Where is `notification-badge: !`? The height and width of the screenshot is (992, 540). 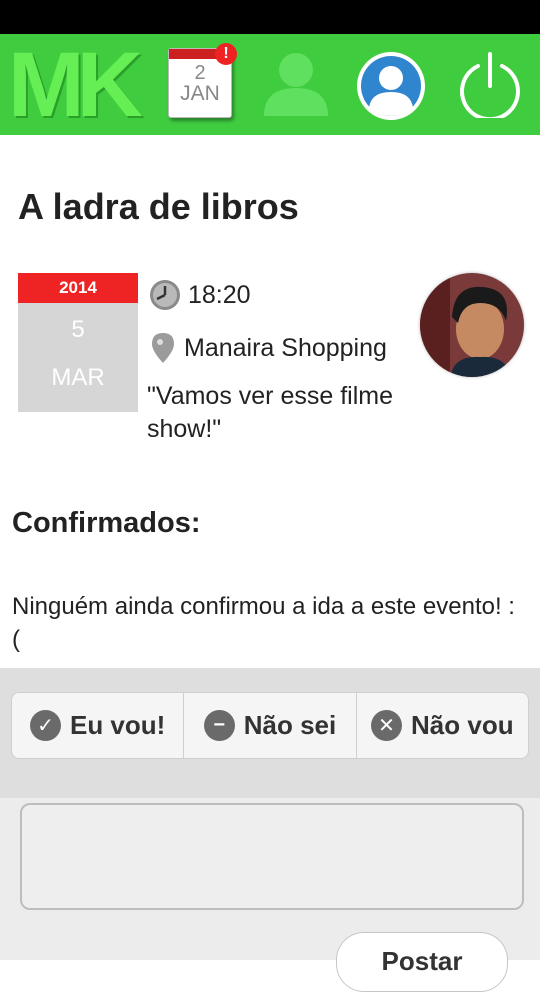
notification-badge: ! is located at coordinates (226, 54).